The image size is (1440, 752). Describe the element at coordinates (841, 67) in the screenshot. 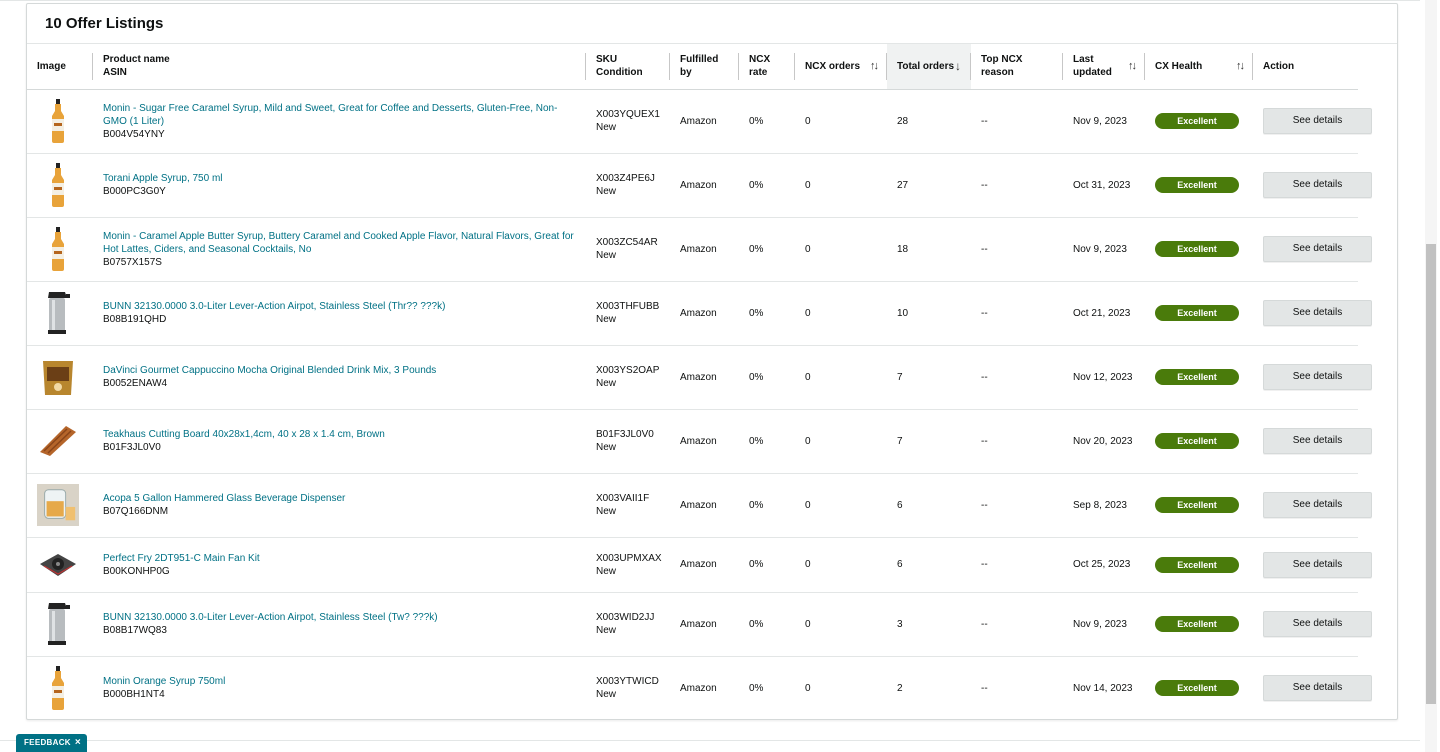

I see `col-header-ncx-orders: NCX orders ↑↓` at that location.